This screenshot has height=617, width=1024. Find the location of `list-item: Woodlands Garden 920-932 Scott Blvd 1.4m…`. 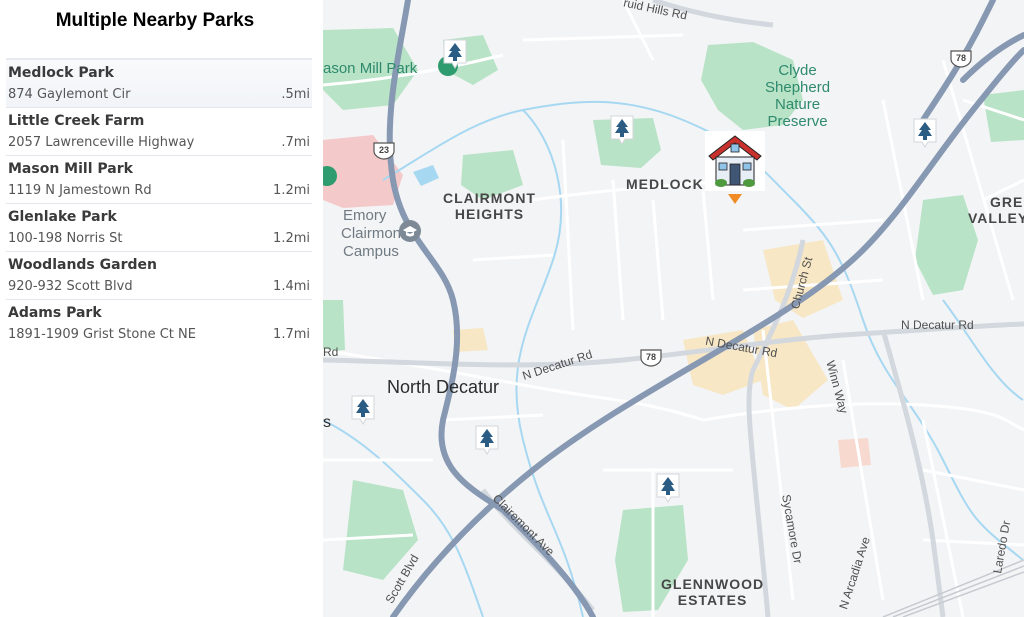

list-item: Woodlands Garden 920-932 Scott Blvd 1.4m… is located at coordinates (159, 275).